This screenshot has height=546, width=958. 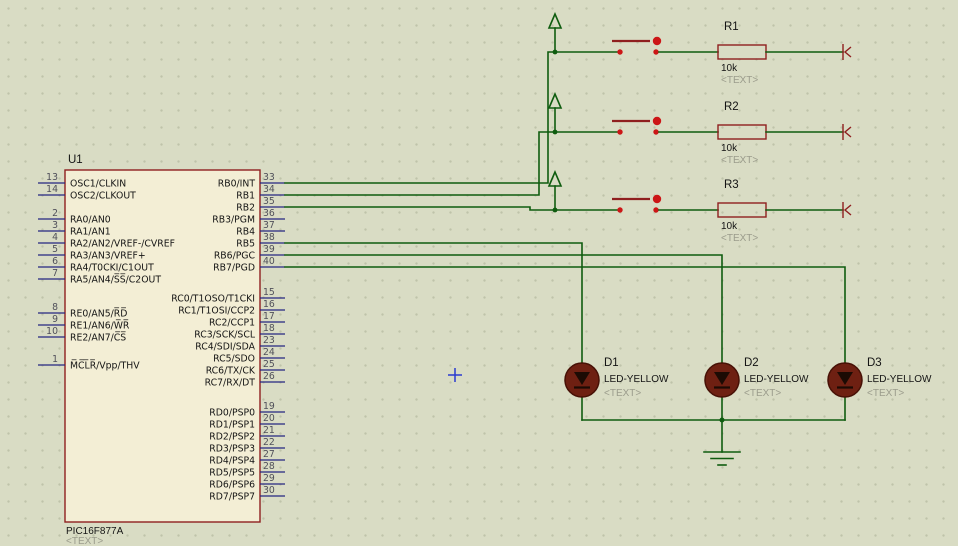 What do you see at coordinates (731, 27) in the screenshot?
I see `resistor-ref-label: R1` at bounding box center [731, 27].